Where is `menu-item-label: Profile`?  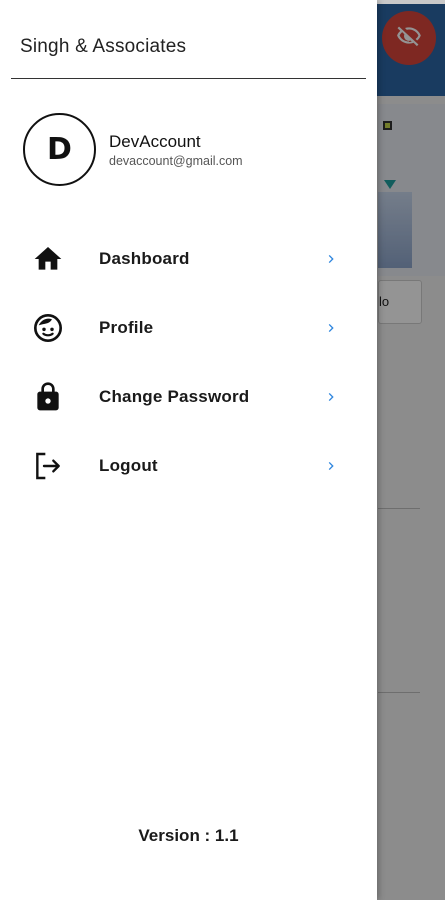 menu-item-label: Profile is located at coordinates (126, 327).